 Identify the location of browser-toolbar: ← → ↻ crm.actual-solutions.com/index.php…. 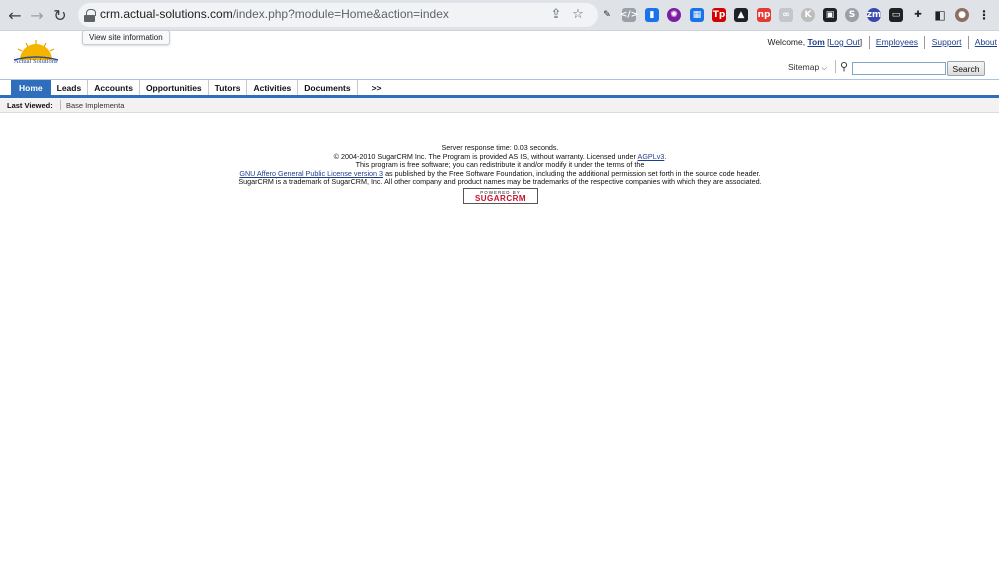
(499, 15).